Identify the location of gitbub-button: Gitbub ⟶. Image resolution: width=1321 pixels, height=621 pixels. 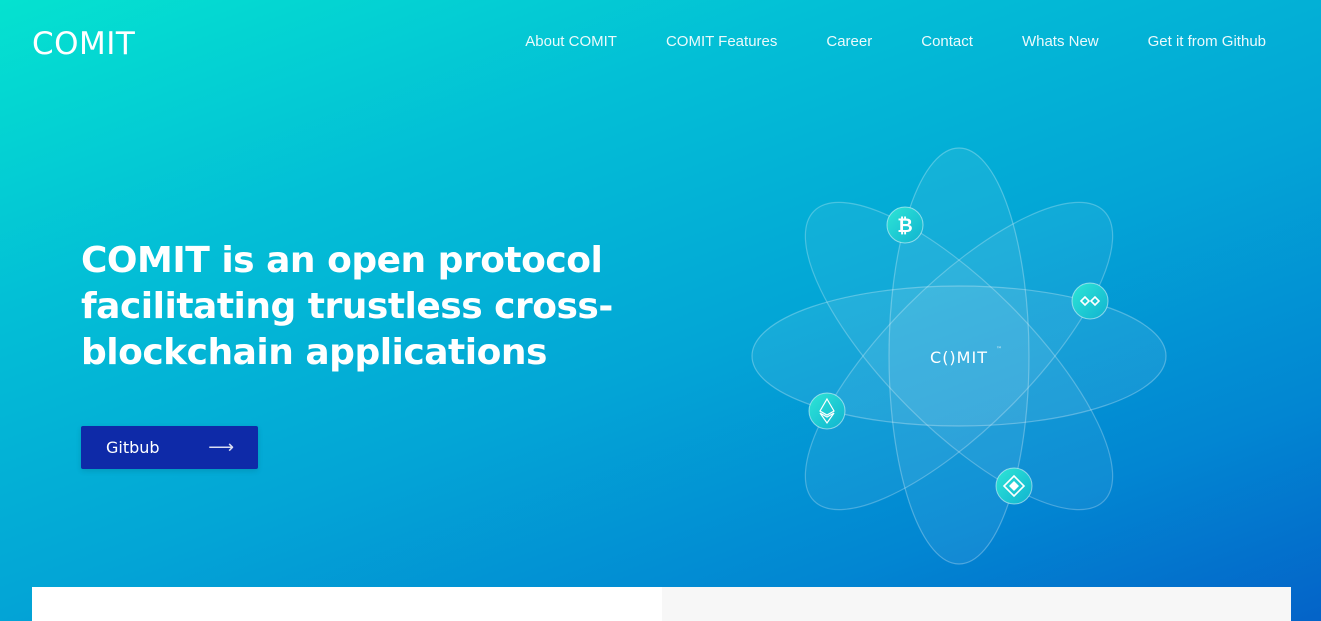
(169, 447).